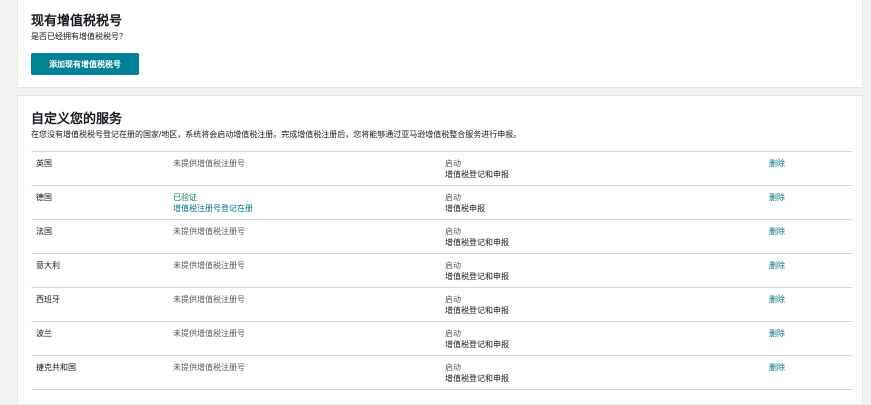  I want to click on table-row: 意大利 未提供增值税注册号 启动 增值税登记和申报 删除, so click(442, 271).